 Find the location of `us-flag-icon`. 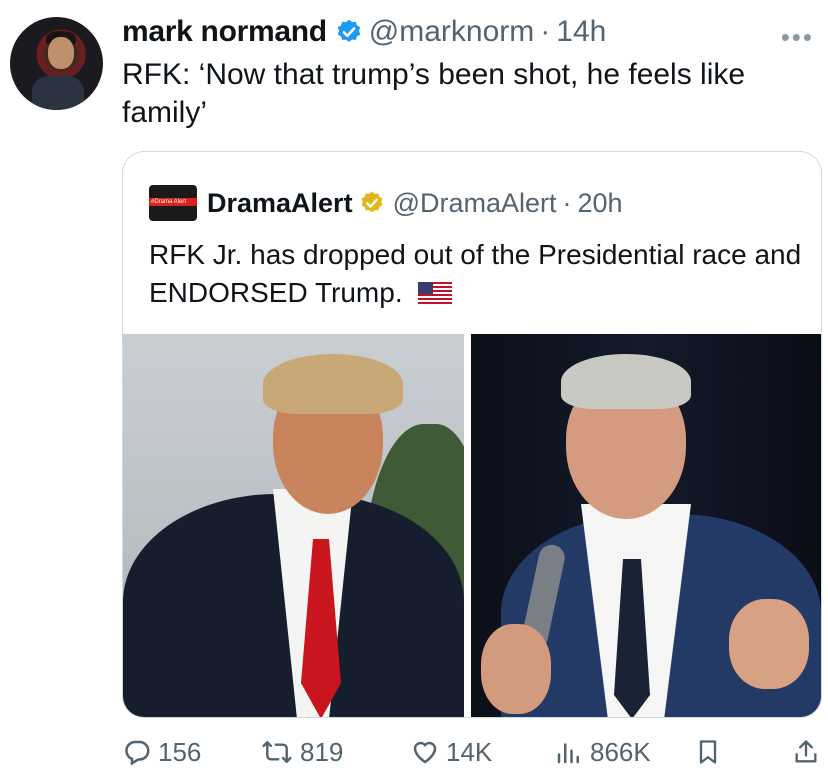

us-flag-icon is located at coordinates (435, 293).